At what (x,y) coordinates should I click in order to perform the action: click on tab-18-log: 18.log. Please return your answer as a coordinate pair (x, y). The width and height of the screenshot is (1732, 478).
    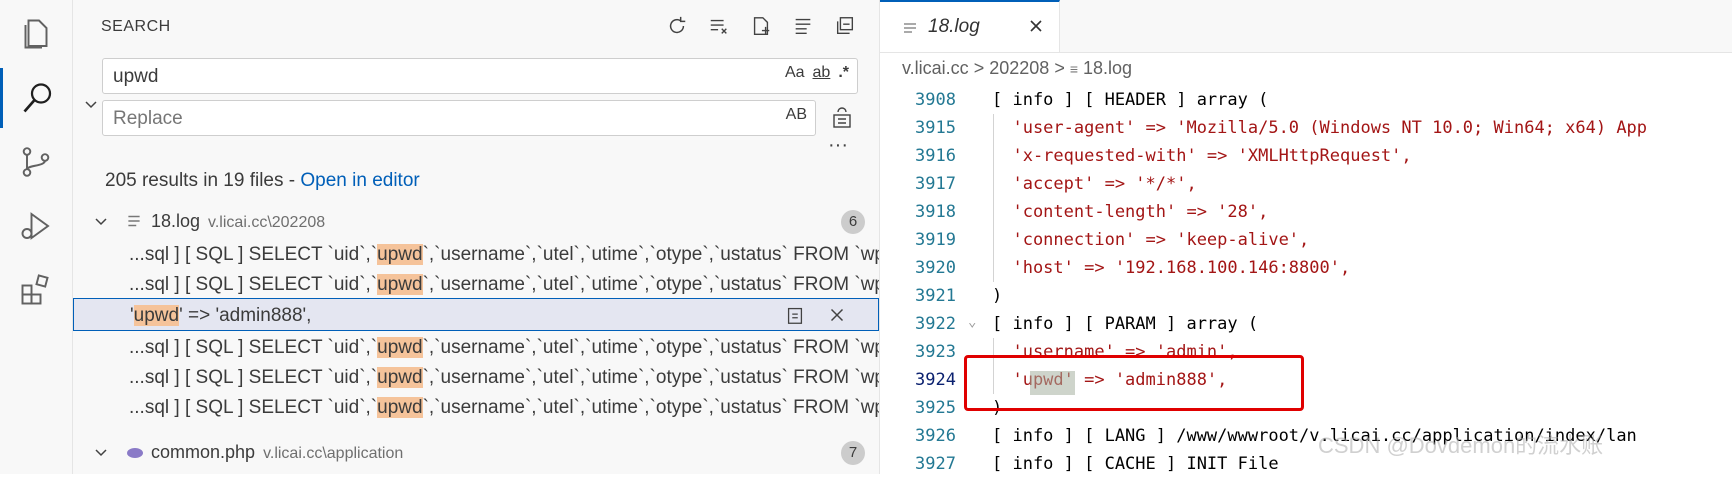
    Looking at the image, I should click on (970, 26).